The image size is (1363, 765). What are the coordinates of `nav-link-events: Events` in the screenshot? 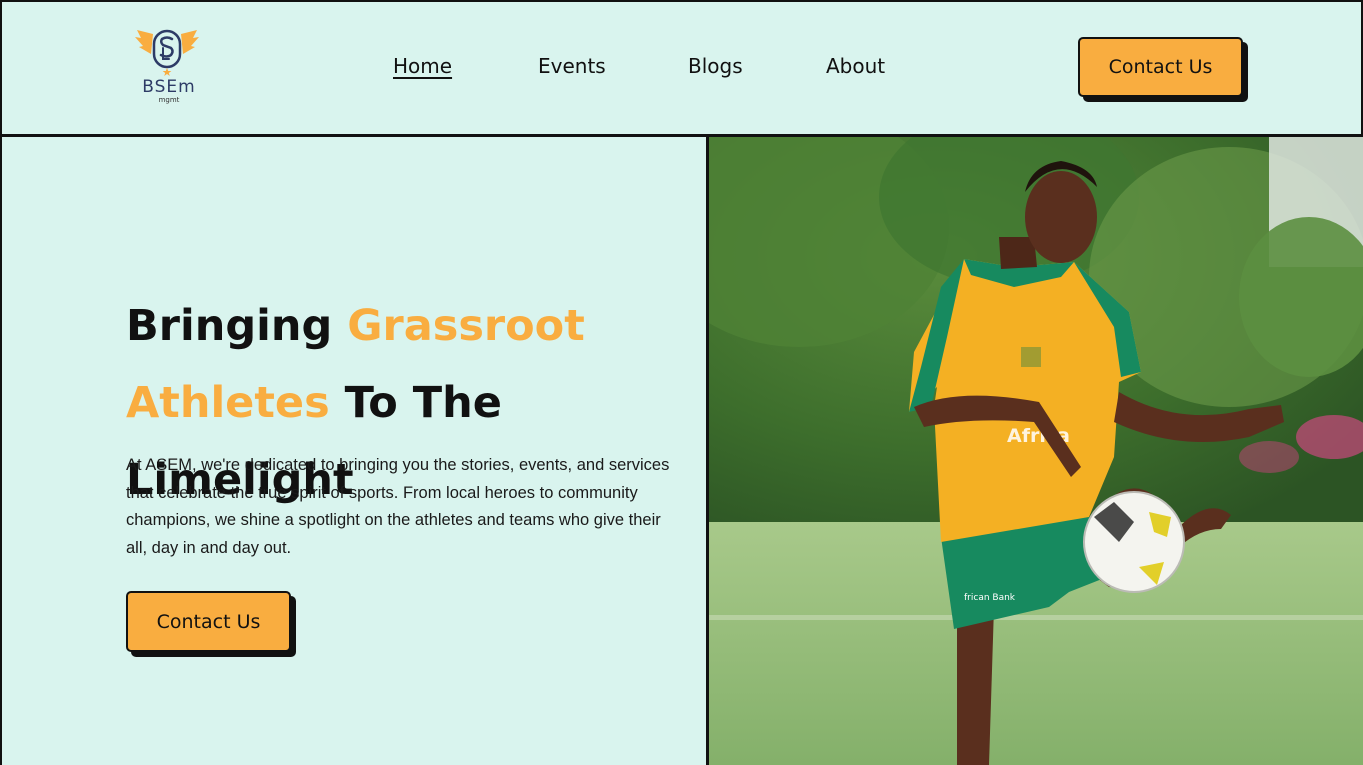 It's located at (572, 66).